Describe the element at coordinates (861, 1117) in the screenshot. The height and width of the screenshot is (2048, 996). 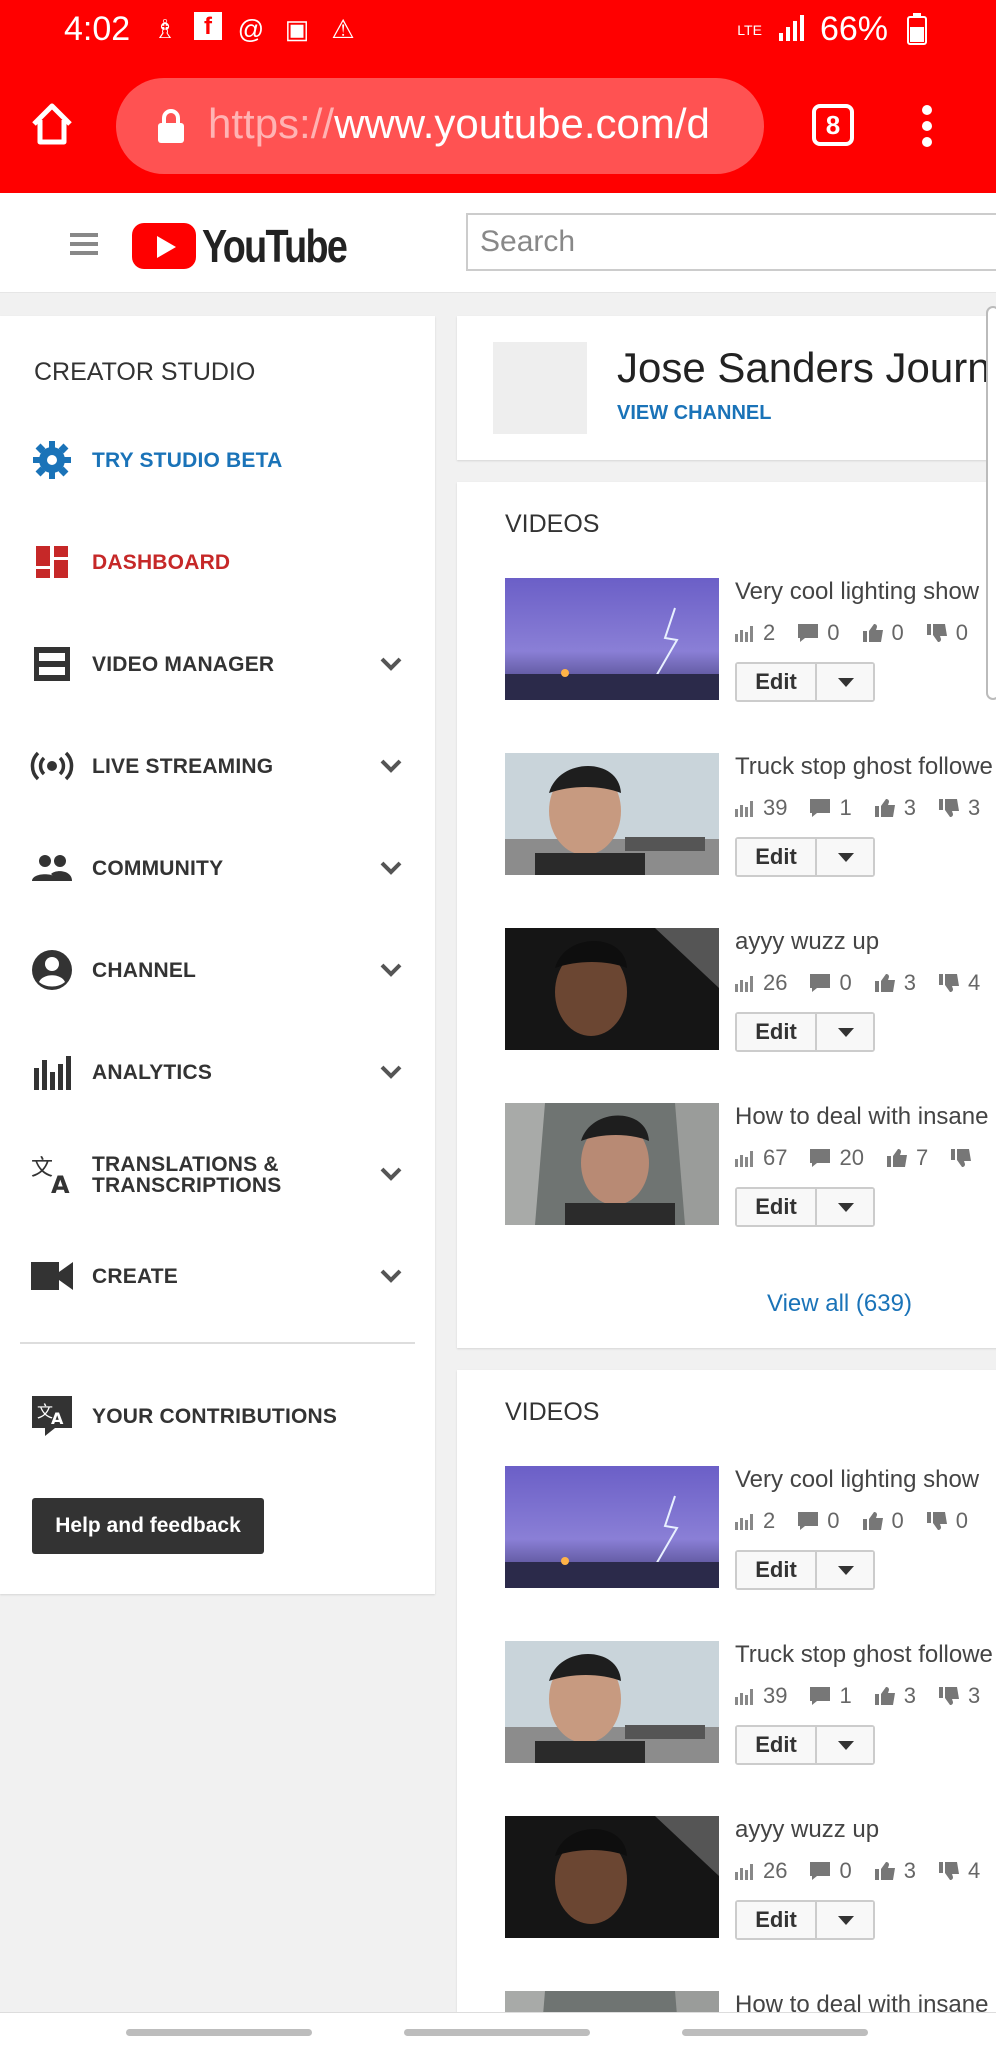
I see `video-title: How to deal with insane` at that location.